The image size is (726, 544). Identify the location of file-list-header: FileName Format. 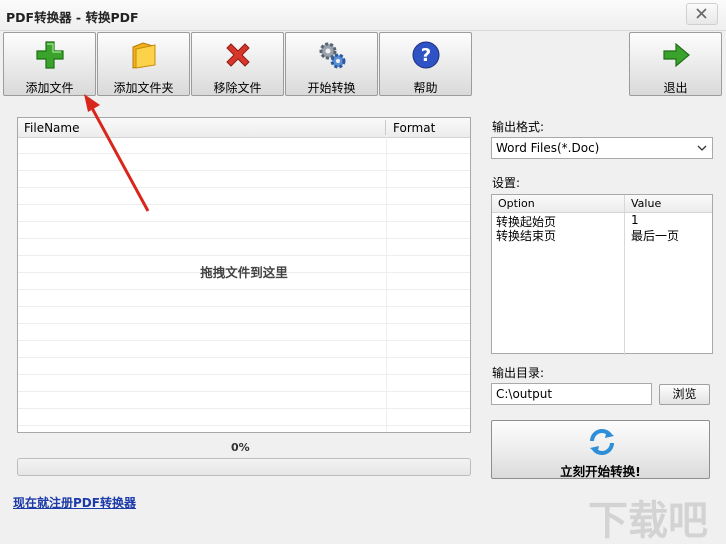
(244, 128).